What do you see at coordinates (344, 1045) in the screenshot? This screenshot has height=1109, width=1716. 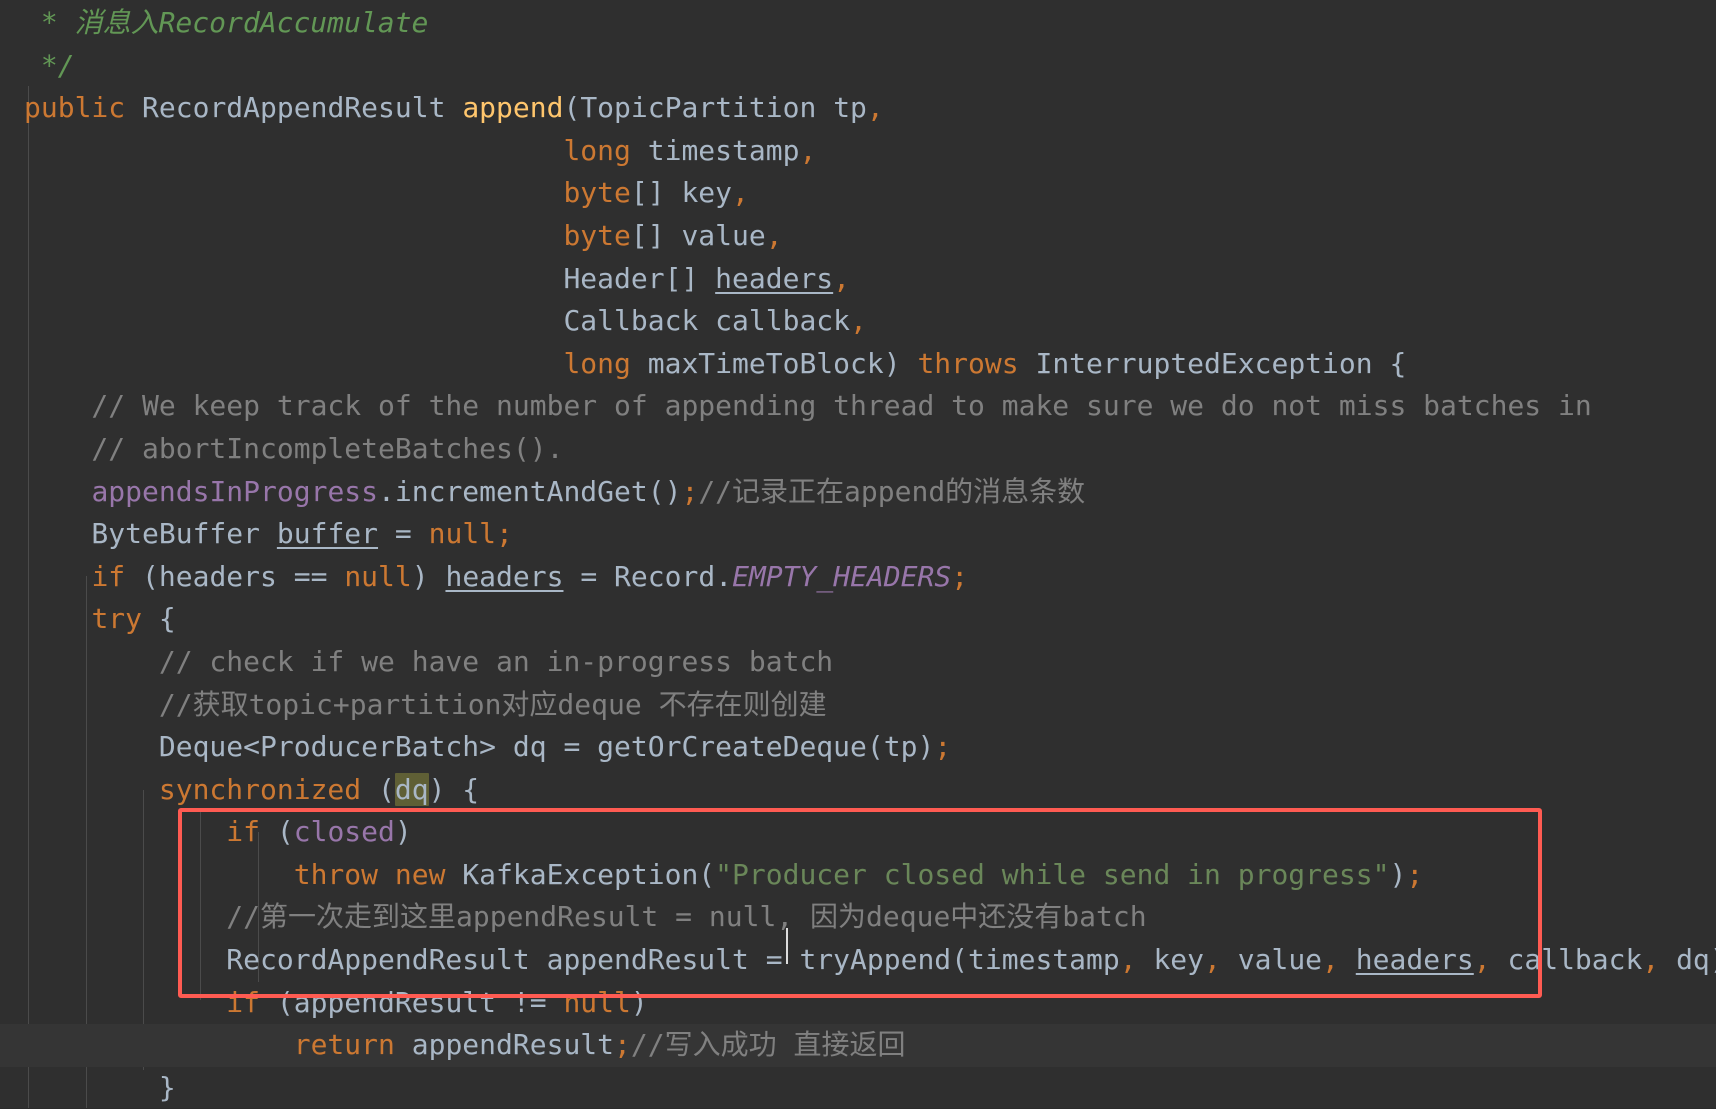 I see `token-kw: return` at bounding box center [344, 1045].